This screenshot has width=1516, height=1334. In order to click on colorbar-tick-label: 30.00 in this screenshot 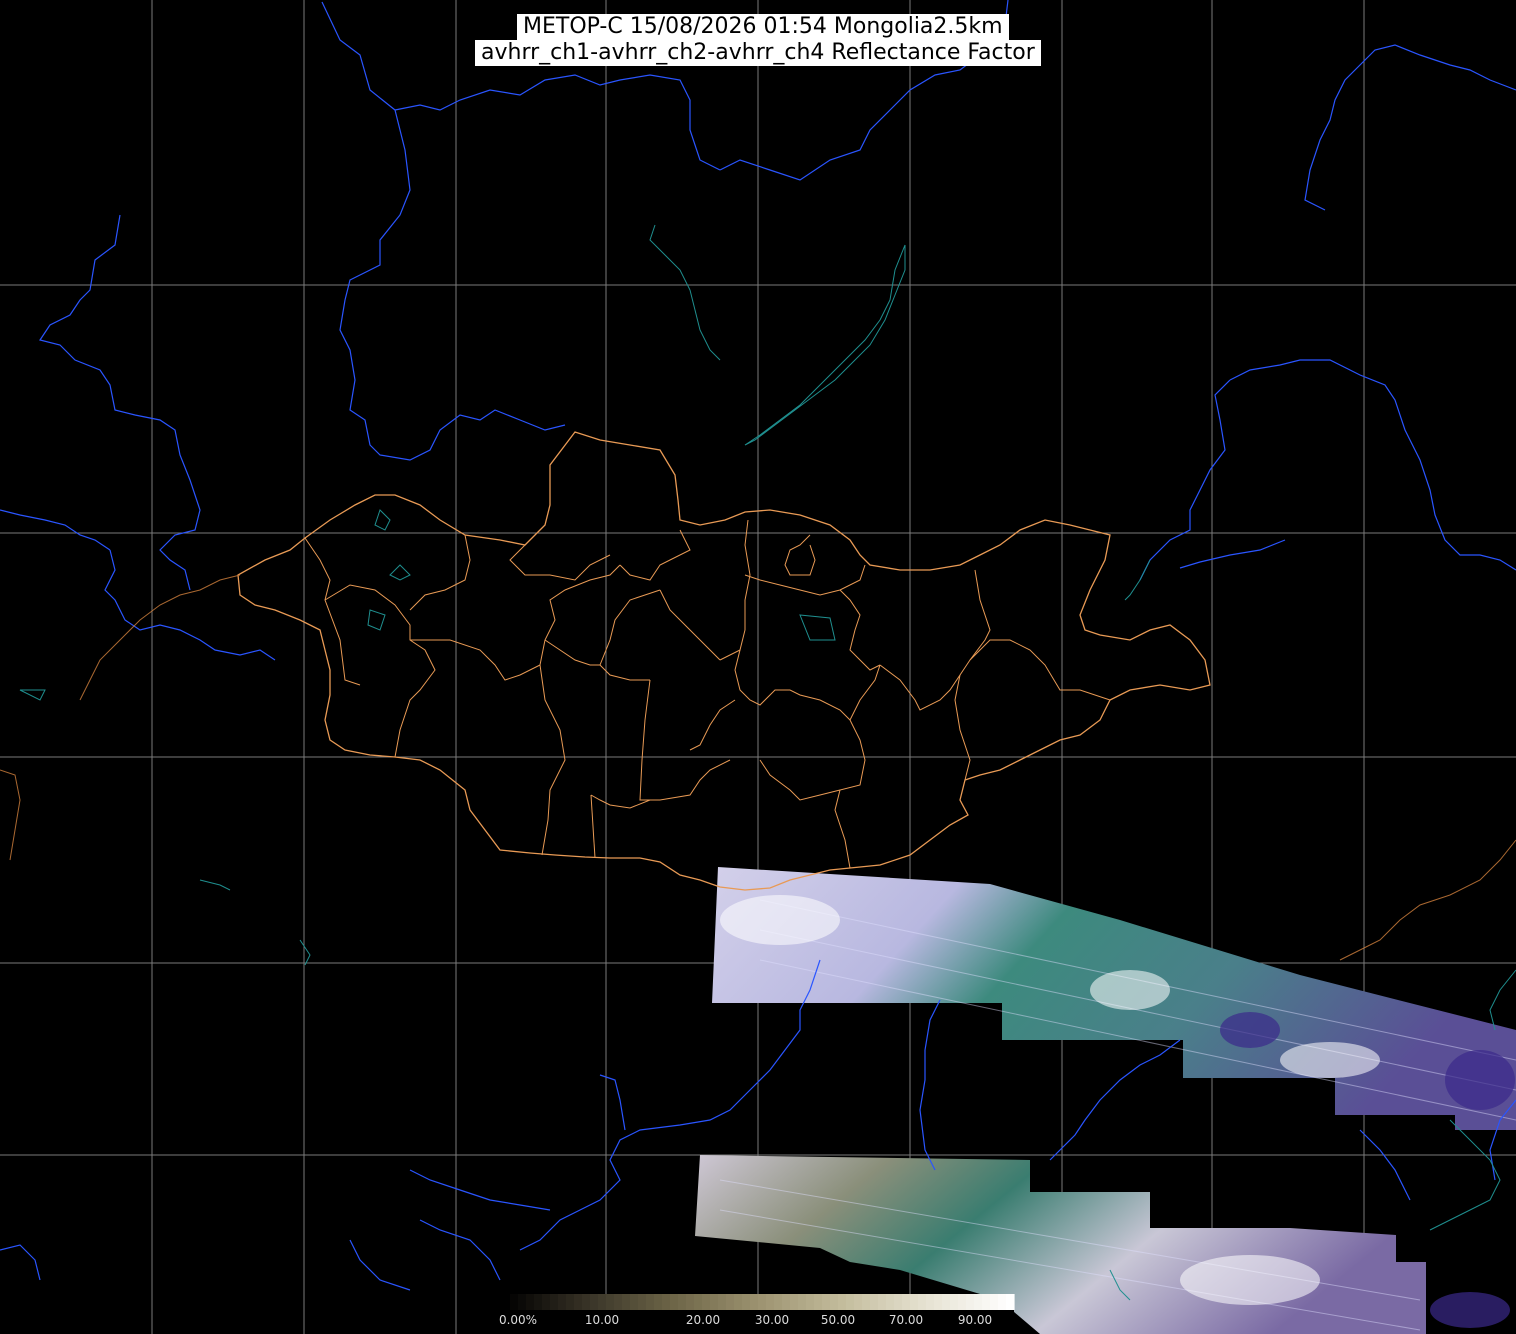, I will do `click(772, 1320)`.